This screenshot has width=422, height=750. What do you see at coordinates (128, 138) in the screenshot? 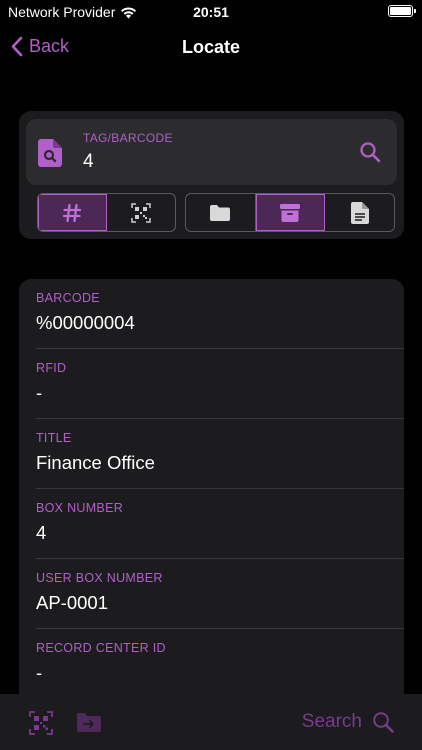
I see `tag-barcode-label: TAG/BARCODE` at bounding box center [128, 138].